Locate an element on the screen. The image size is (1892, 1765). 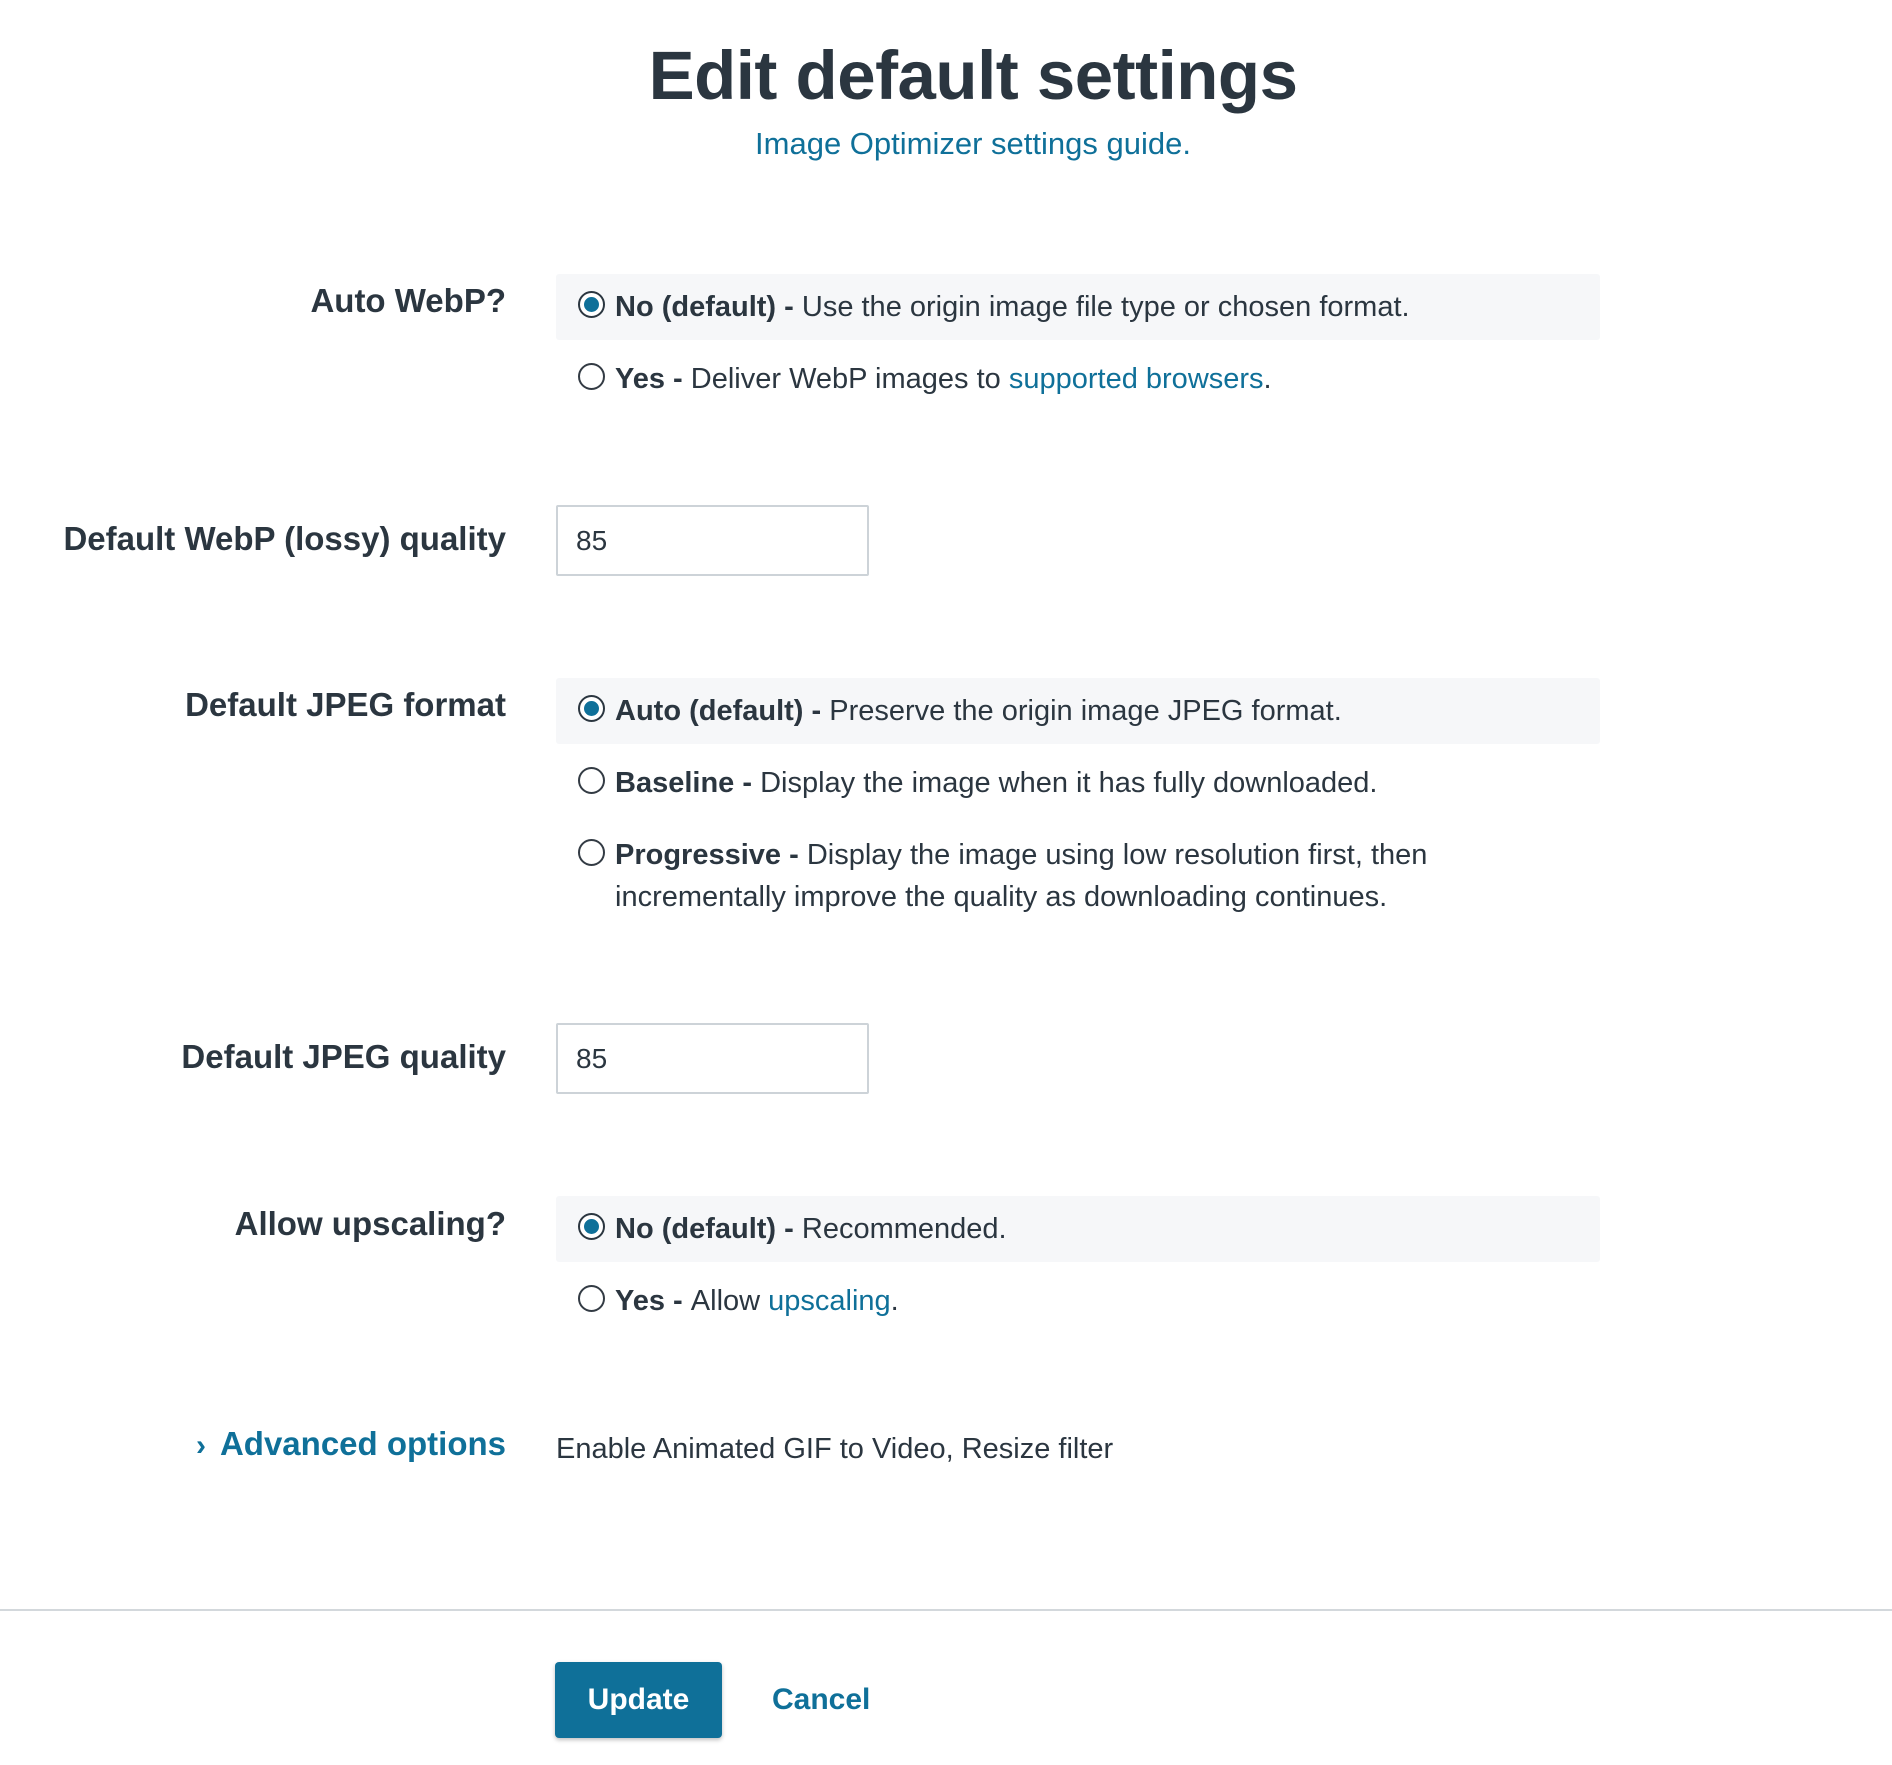
upscaling-option-no: No (default) - Recommended. is located at coordinates (1078, 1229).